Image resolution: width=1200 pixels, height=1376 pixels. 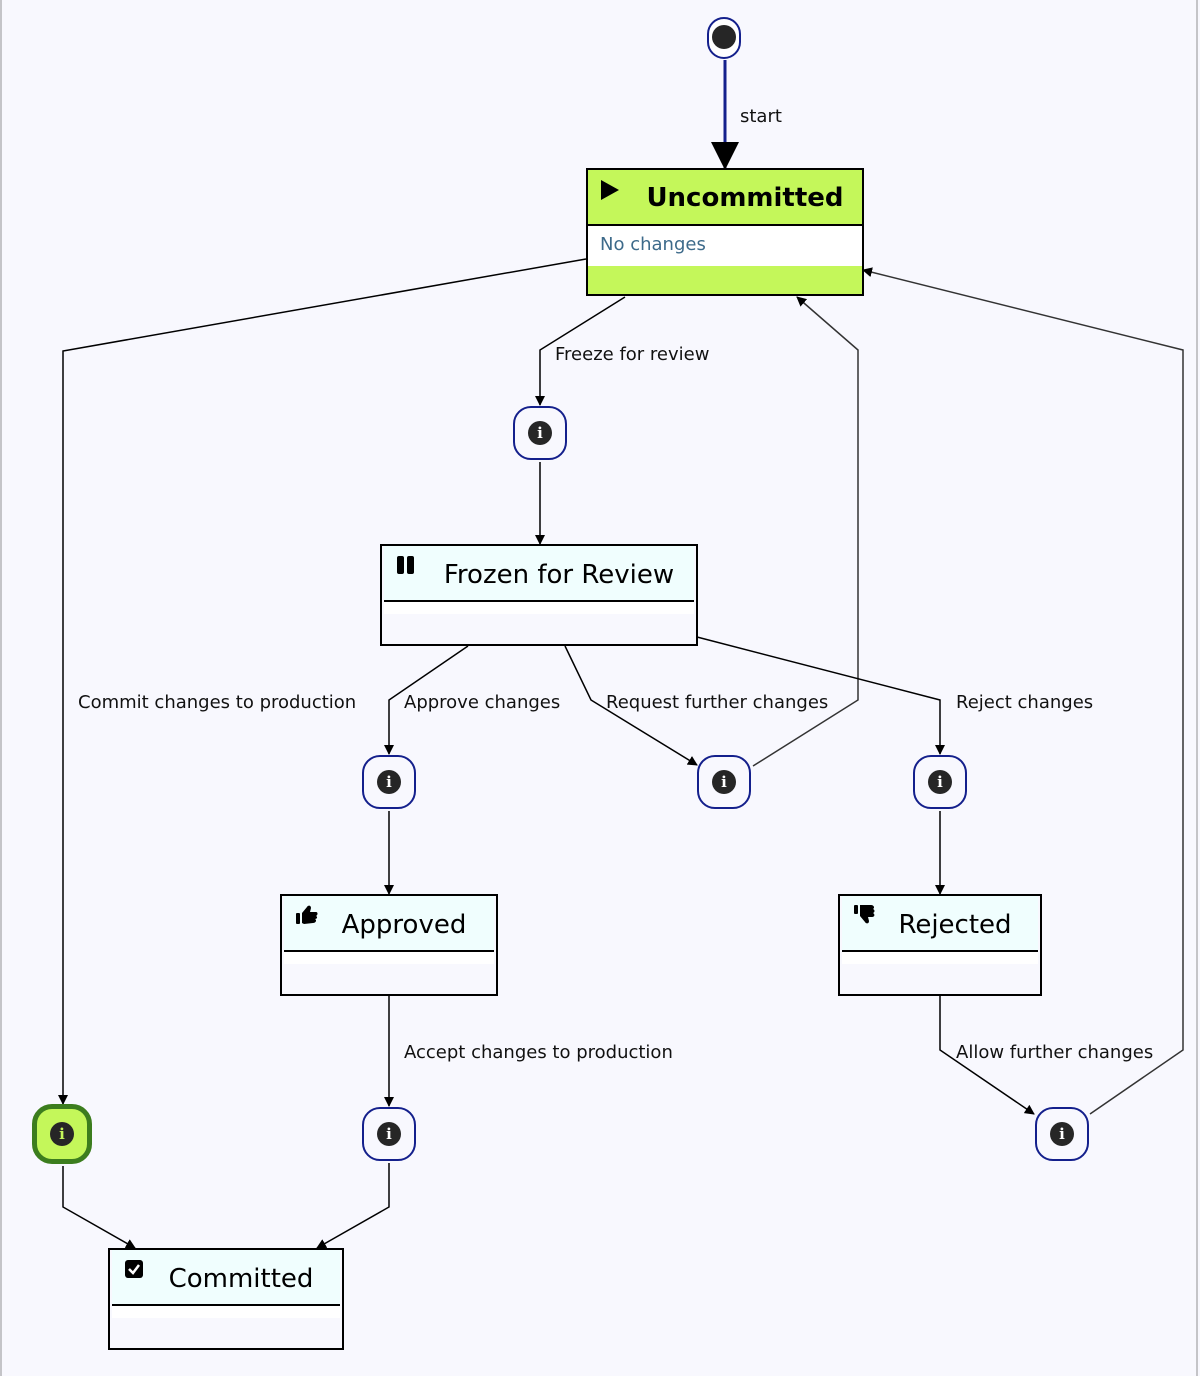 What do you see at coordinates (559, 575) in the screenshot?
I see `state-frozen-title: Frozen for Review` at bounding box center [559, 575].